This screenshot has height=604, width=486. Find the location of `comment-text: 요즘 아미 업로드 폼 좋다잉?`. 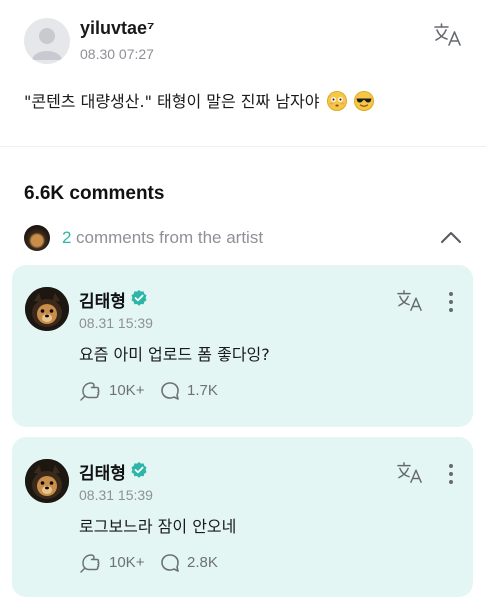

comment-text: 요즘 아미 업로드 폼 좋다잉? is located at coordinates (174, 354).